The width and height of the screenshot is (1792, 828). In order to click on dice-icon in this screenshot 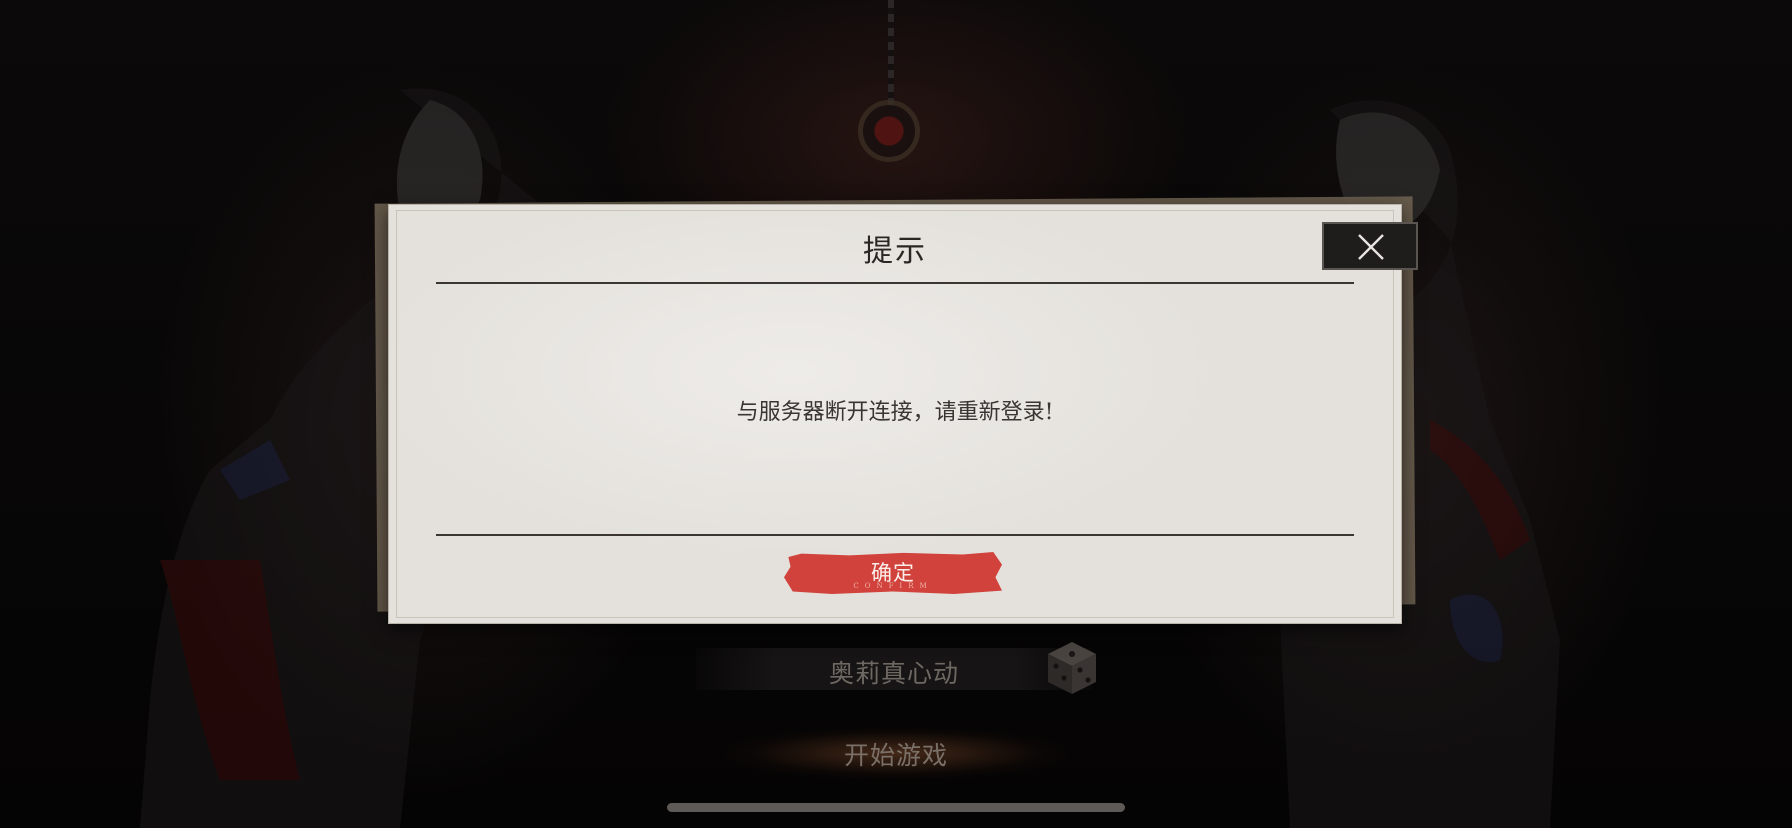, I will do `click(1072, 668)`.